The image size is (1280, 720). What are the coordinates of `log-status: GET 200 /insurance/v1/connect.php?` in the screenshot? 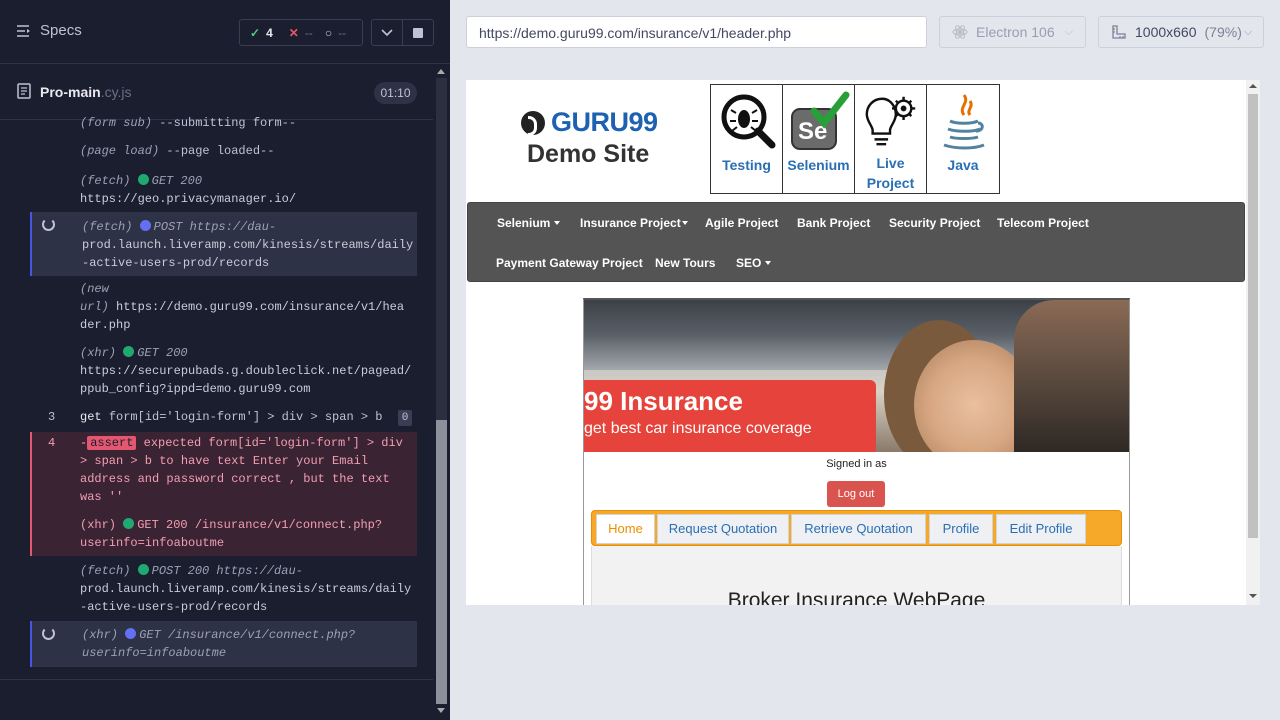 It's located at (260, 525).